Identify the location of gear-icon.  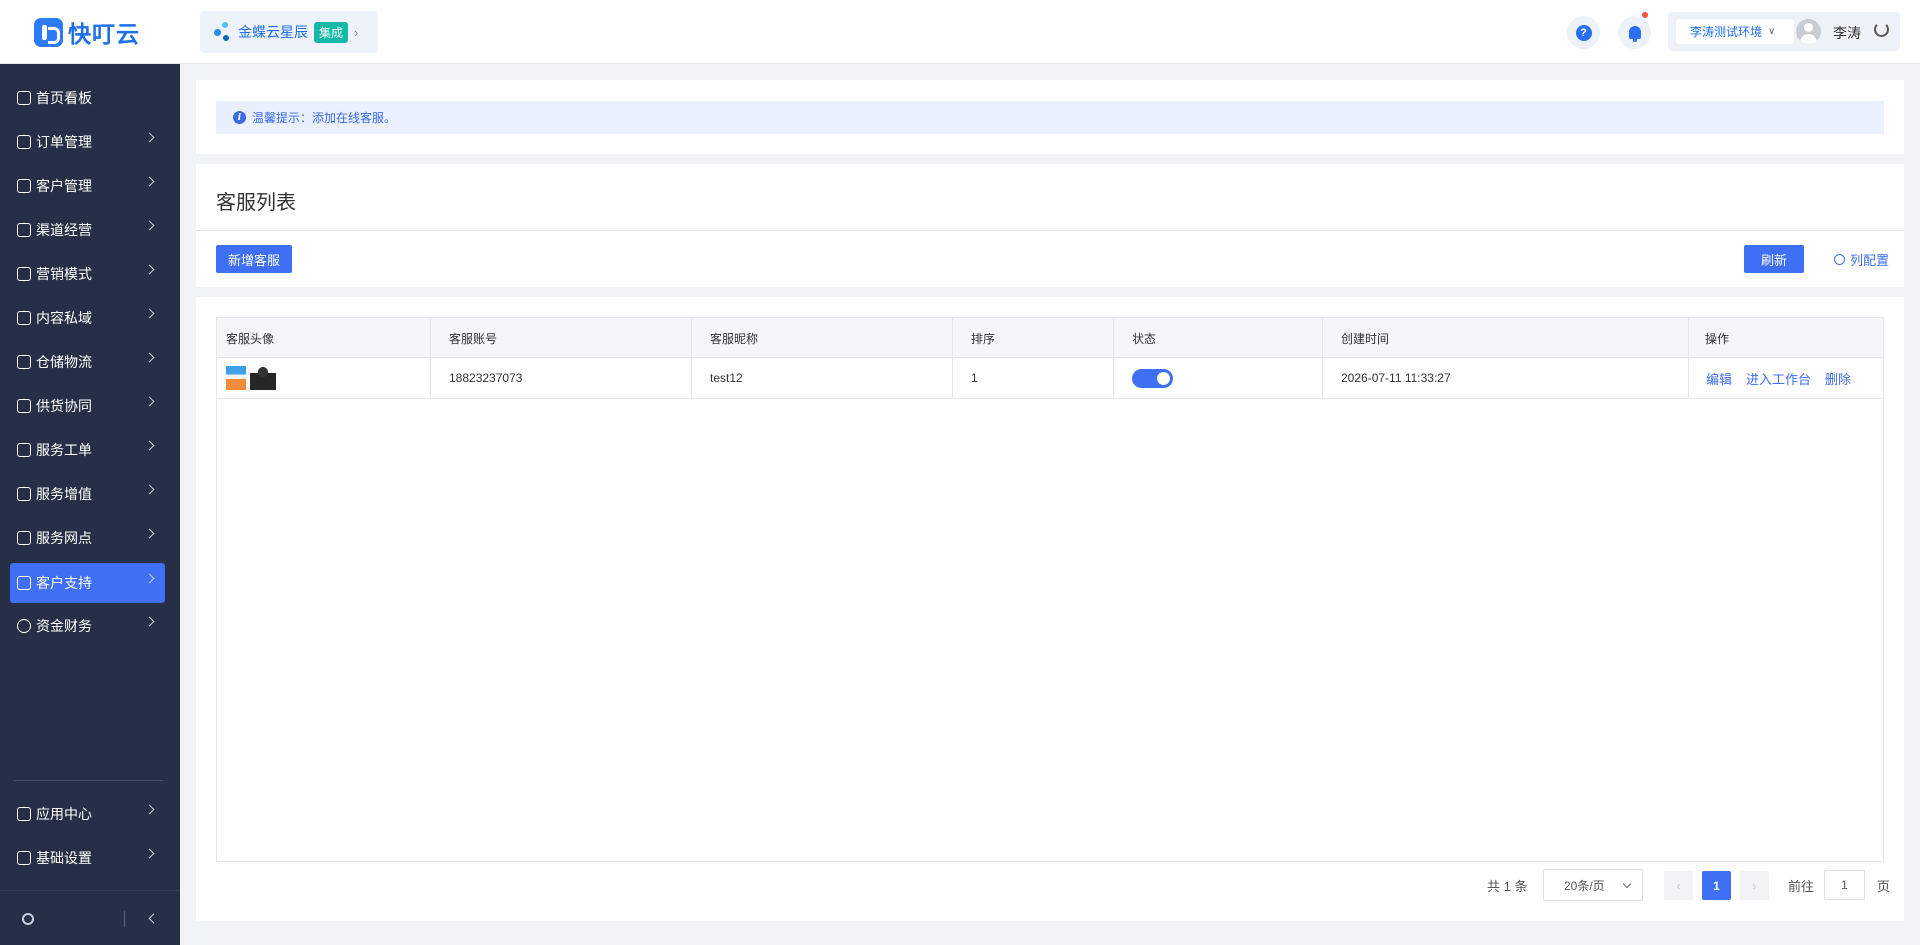
(28, 919).